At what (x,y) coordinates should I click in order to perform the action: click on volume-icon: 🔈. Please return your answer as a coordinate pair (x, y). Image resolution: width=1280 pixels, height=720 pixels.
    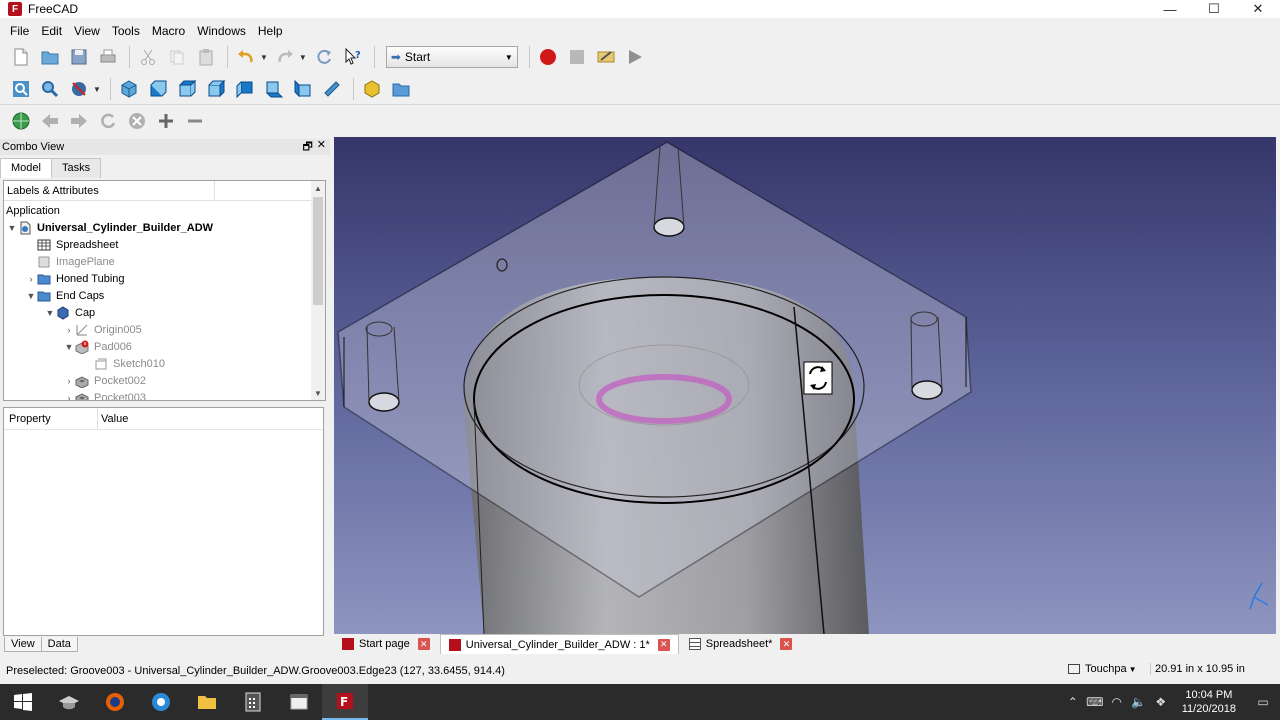
    Looking at the image, I should click on (1139, 702).